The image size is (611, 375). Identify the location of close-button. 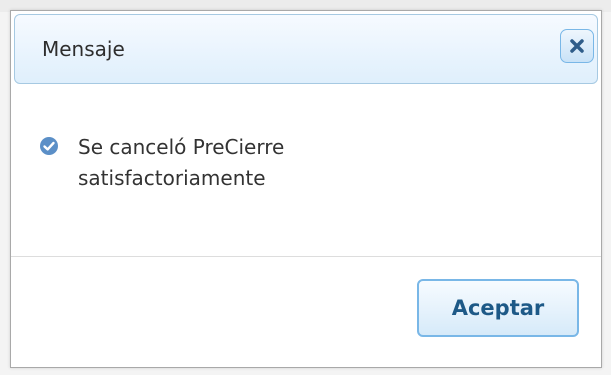
(577, 46).